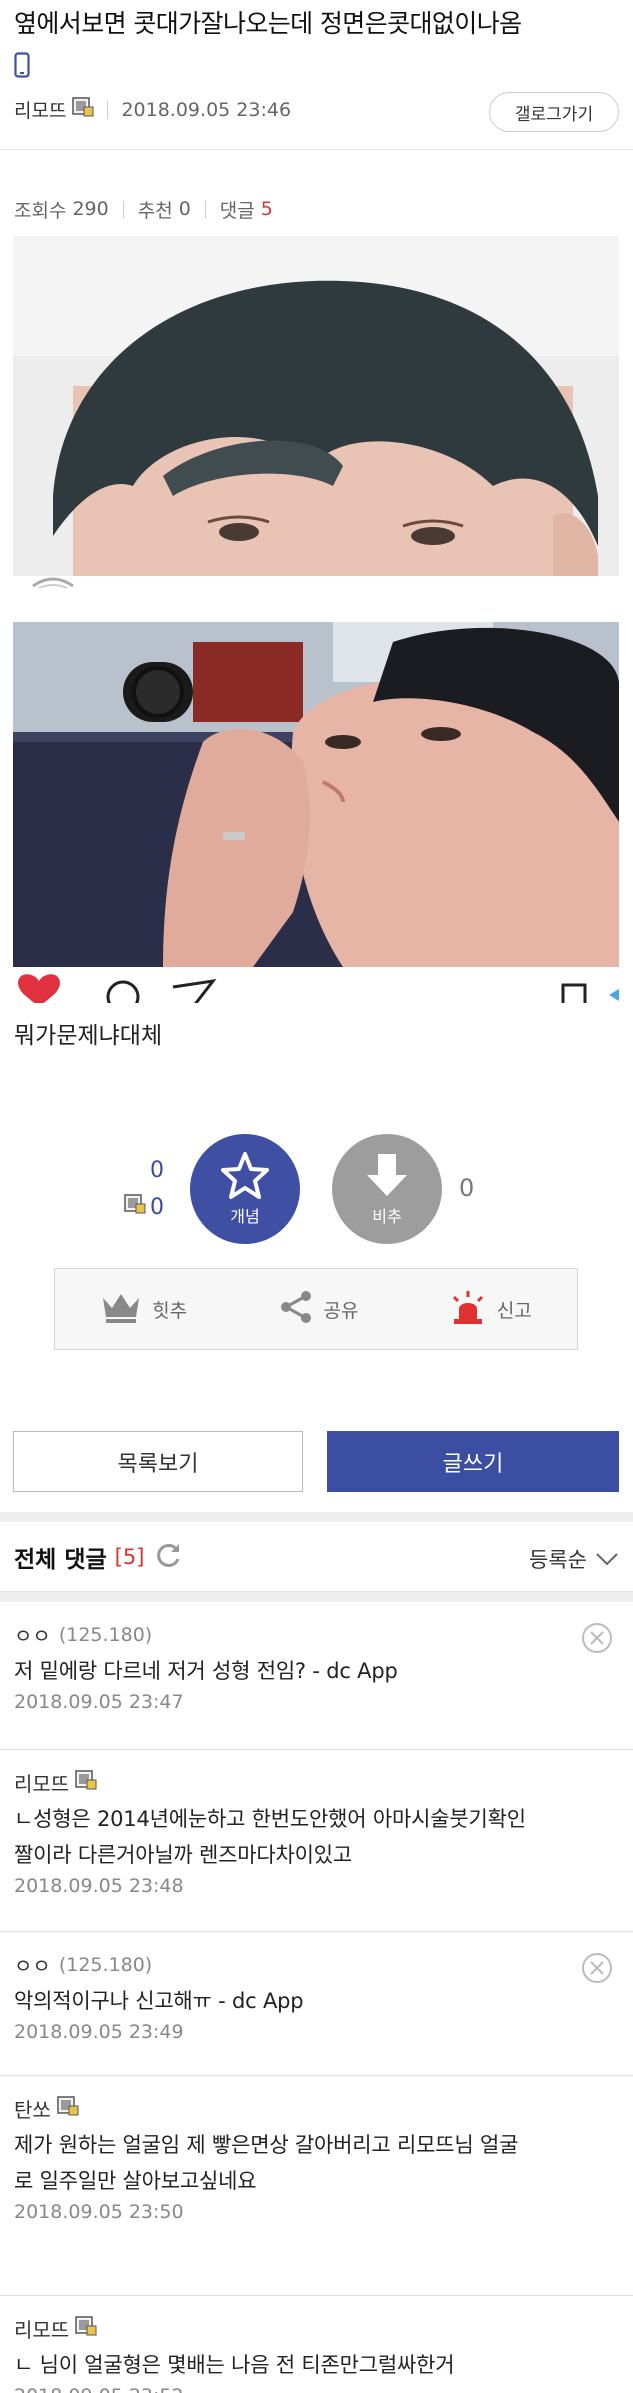 This screenshot has width=633, height=2393. What do you see at coordinates (157, 1170) in the screenshot?
I see `upvote-count: 0` at bounding box center [157, 1170].